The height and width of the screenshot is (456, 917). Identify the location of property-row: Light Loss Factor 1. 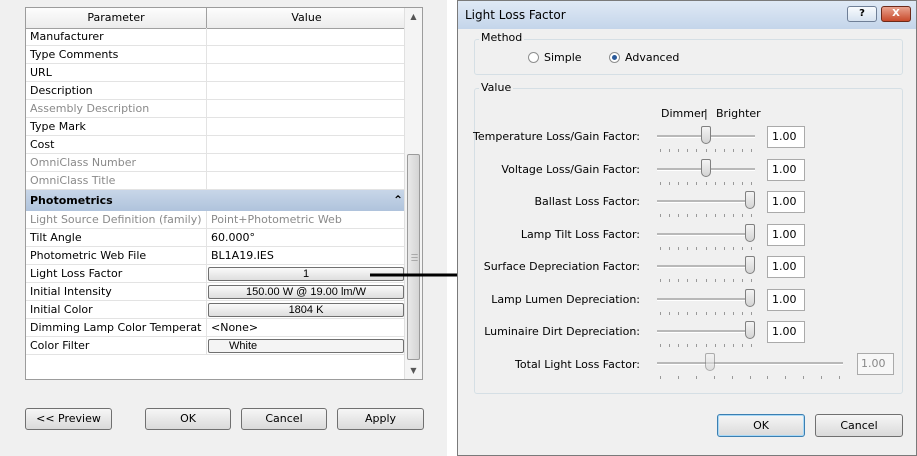
(216, 274).